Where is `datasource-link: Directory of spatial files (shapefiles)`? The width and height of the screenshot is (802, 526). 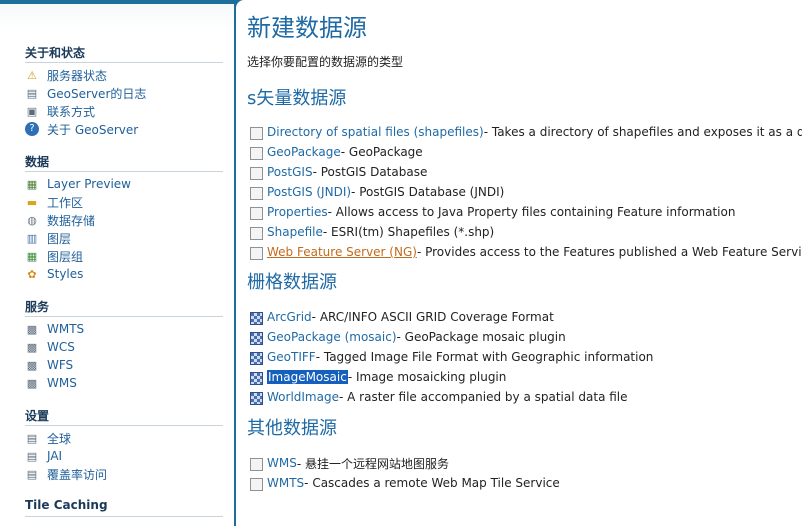 datasource-link: Directory of spatial files (shapefiles) is located at coordinates (375, 132).